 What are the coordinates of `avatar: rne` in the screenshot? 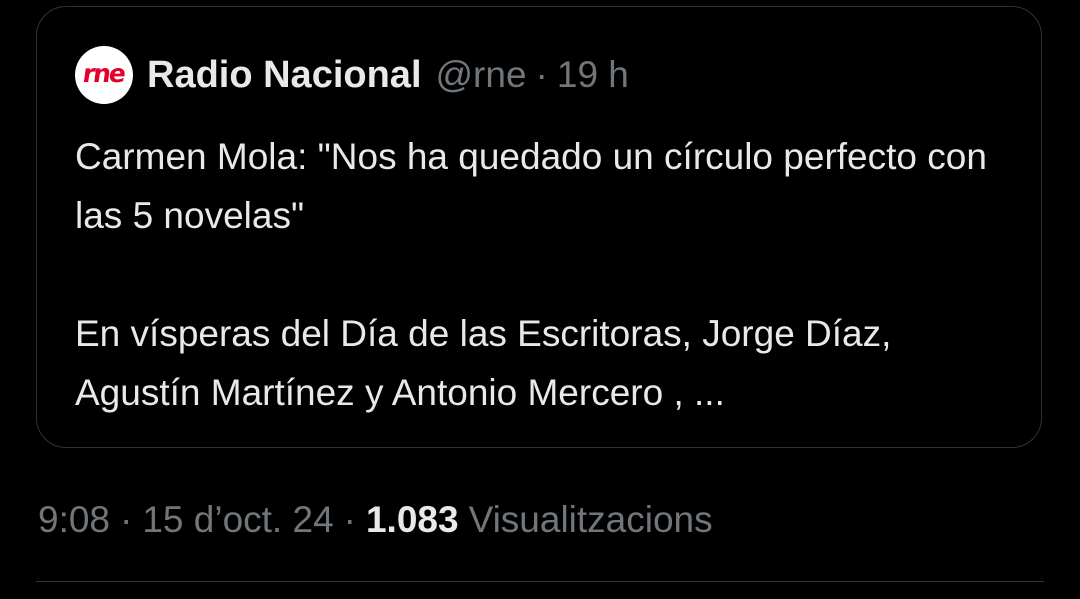 It's located at (104, 75).